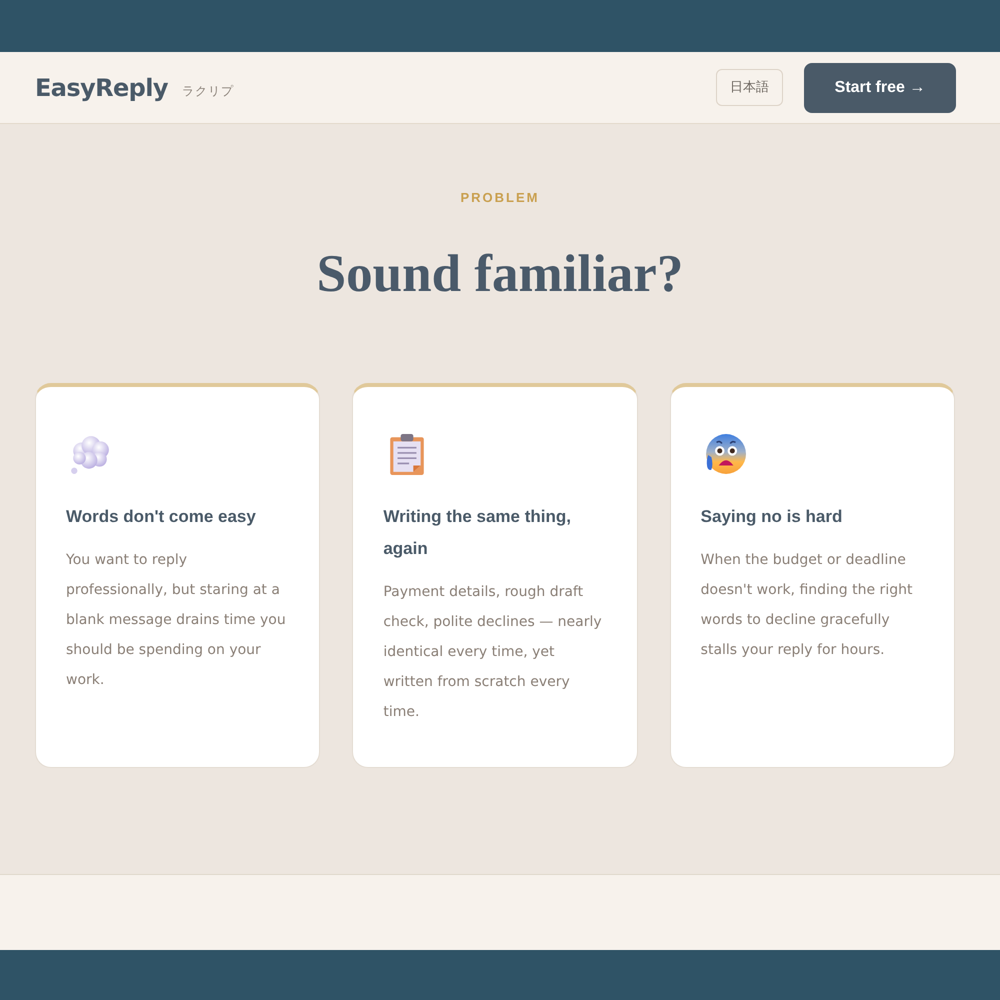 The image size is (1000, 1000). I want to click on logo: EasyReply, so click(101, 88).